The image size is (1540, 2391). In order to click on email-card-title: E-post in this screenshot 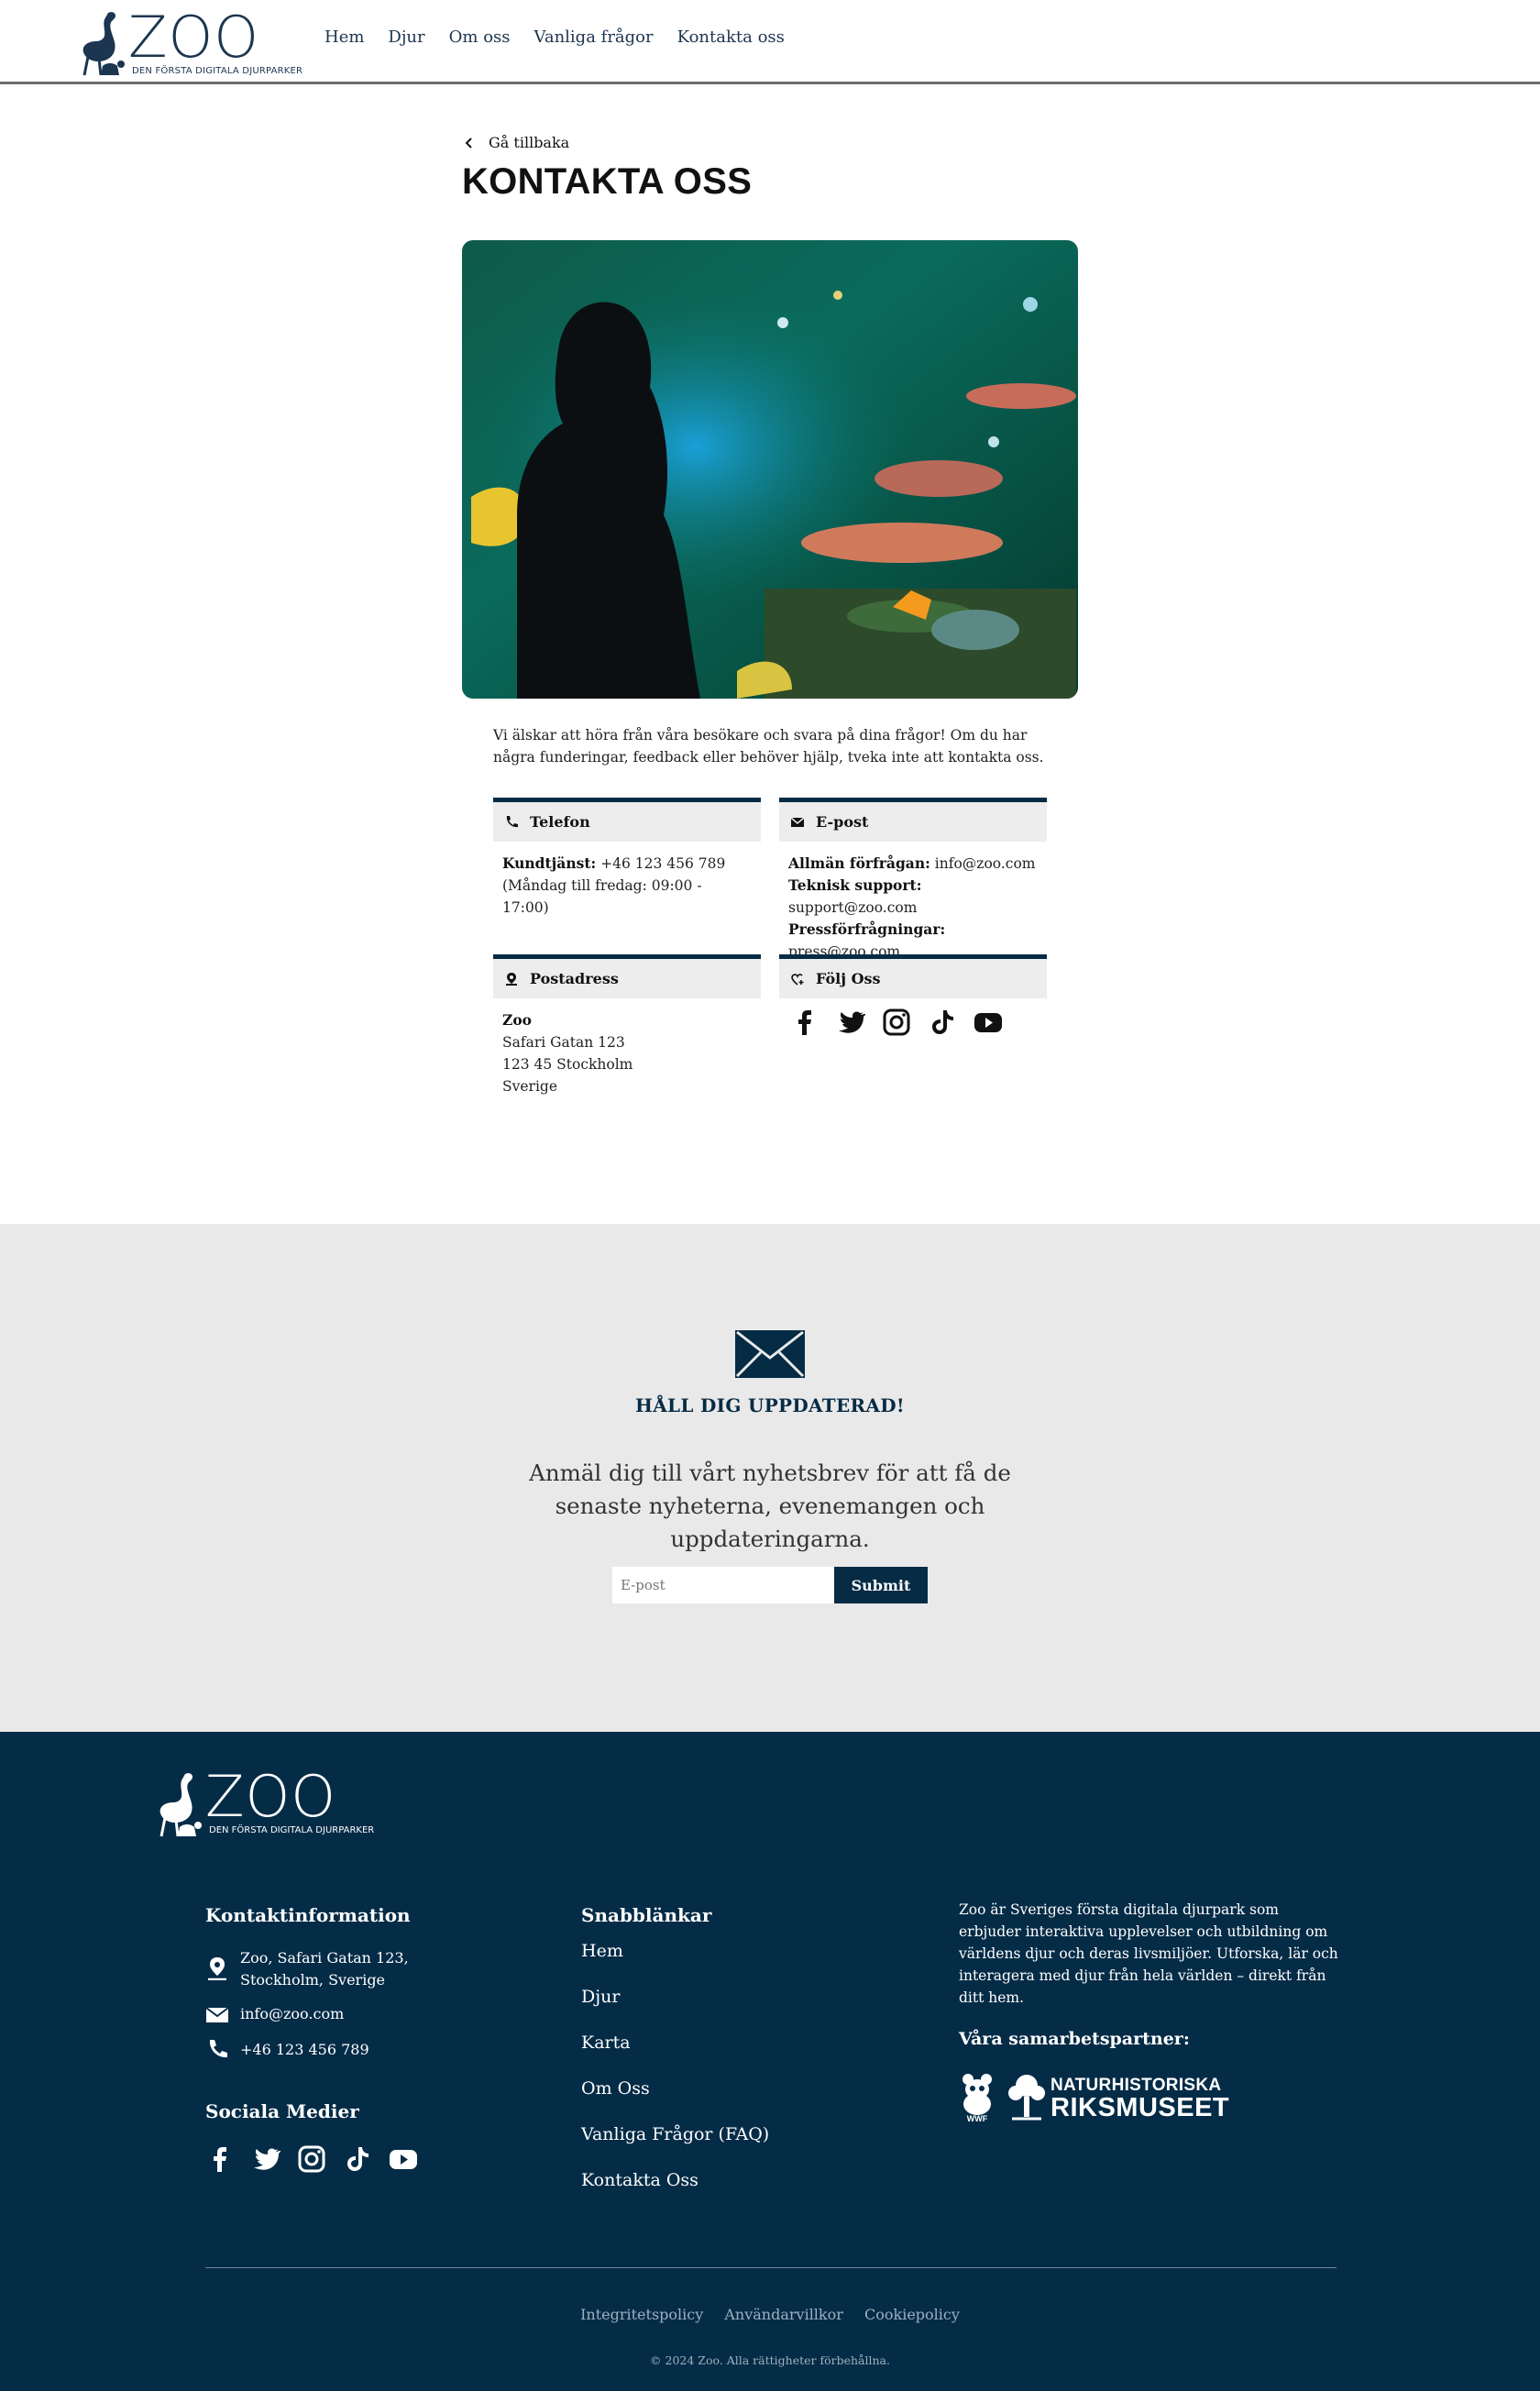, I will do `click(842, 822)`.